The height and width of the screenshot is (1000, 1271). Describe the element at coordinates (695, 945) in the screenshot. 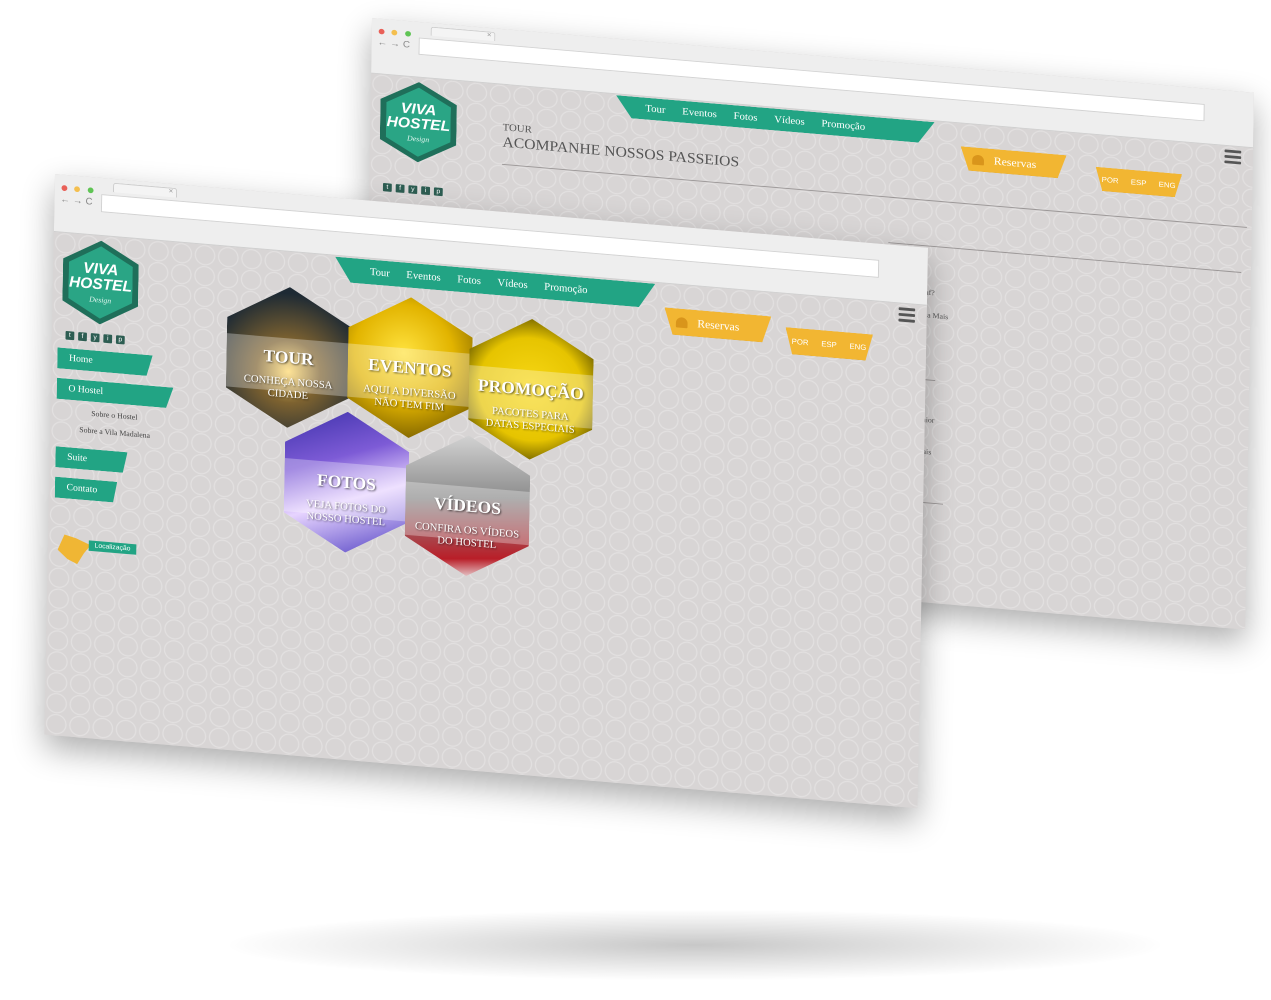

I see `floor-shadow` at that location.